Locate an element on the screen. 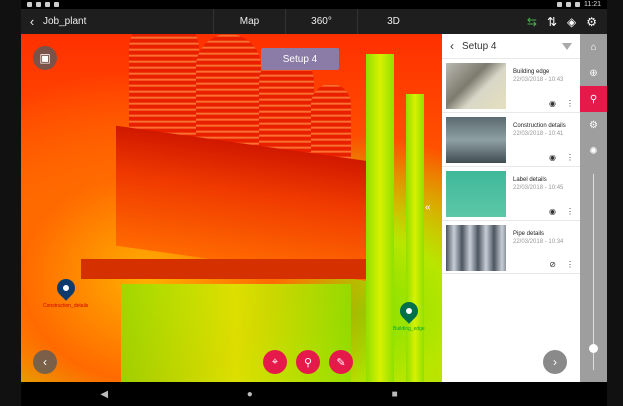  recents-square-icon: ■ is located at coordinates (395, 394).